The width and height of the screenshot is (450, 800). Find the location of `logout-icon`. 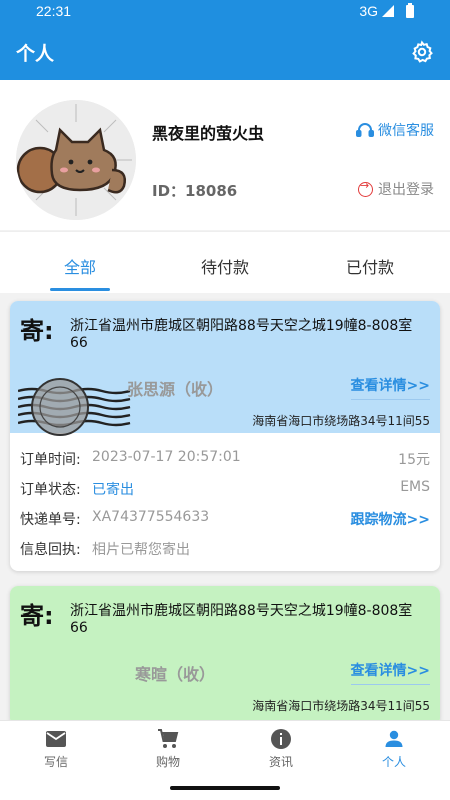

logout-icon is located at coordinates (365, 188).